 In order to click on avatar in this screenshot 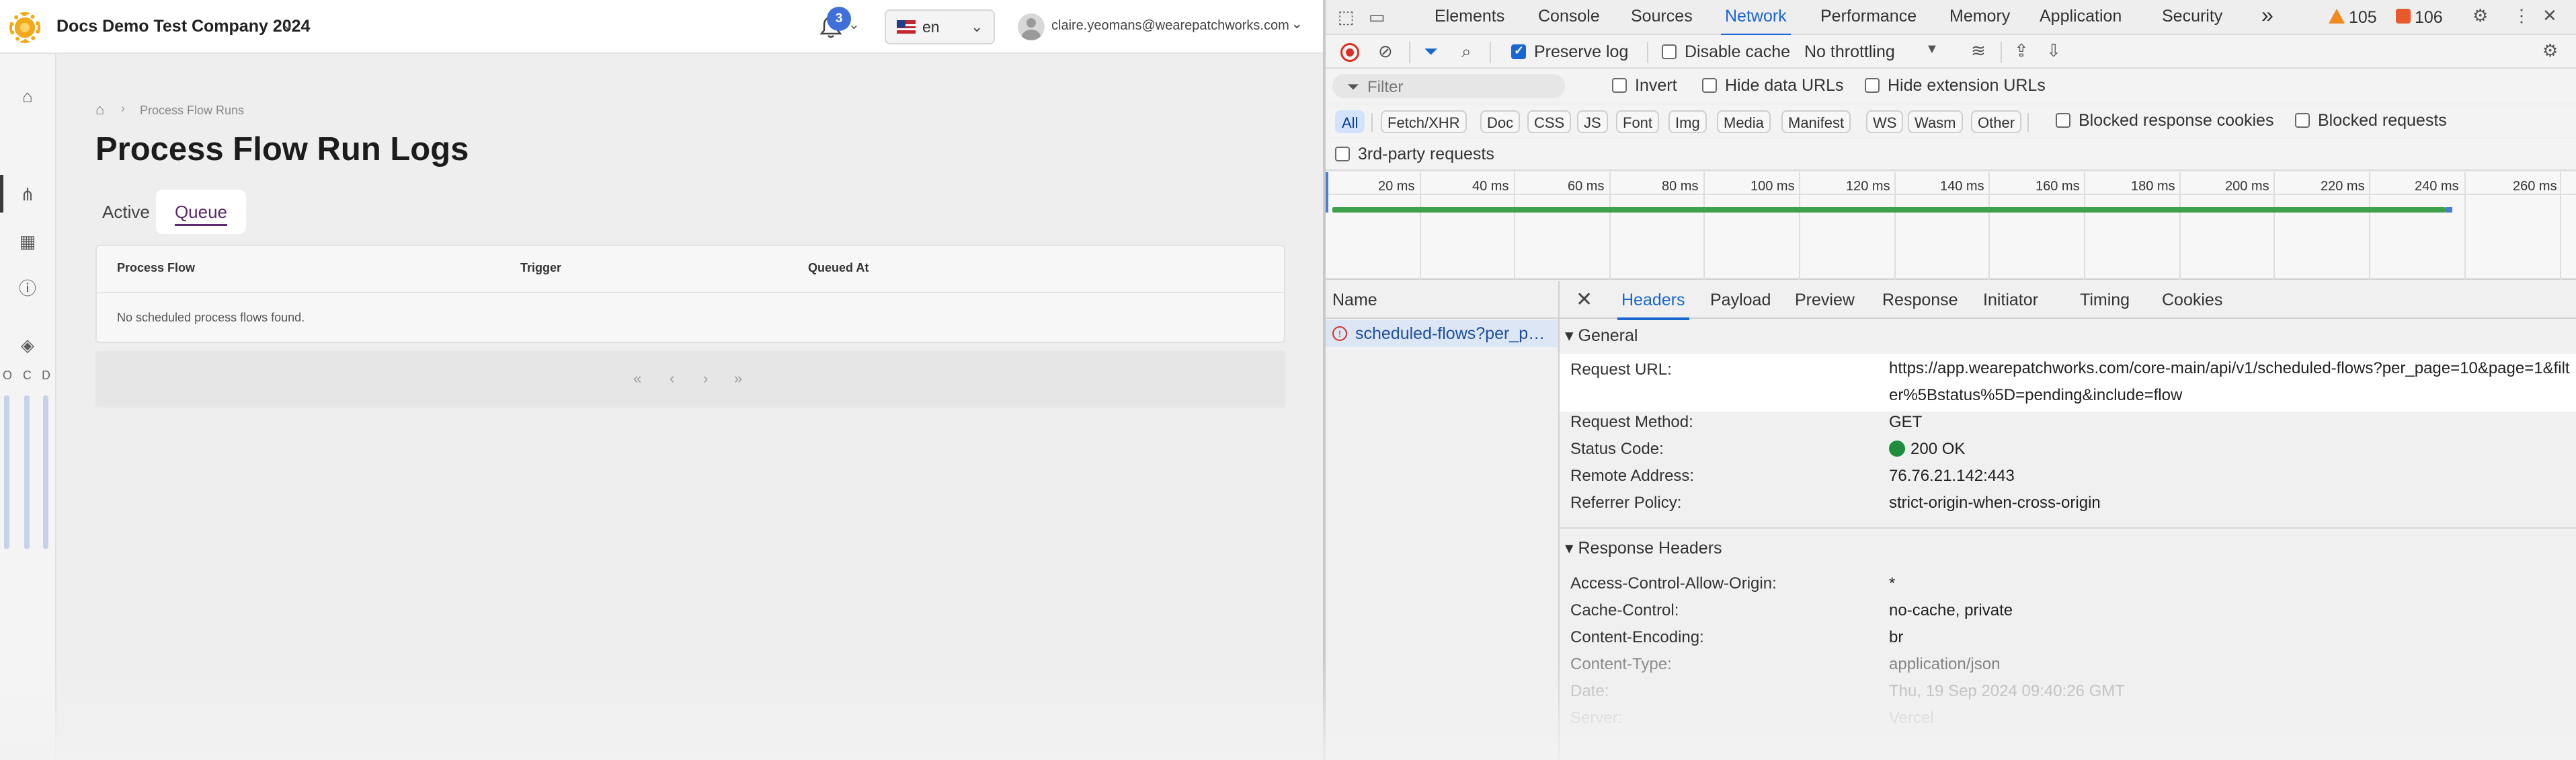, I will do `click(1031, 27)`.